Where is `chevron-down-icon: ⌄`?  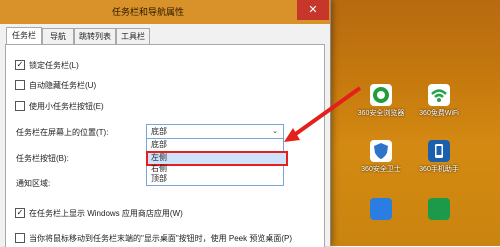 chevron-down-icon: ⌄ is located at coordinates (275, 131).